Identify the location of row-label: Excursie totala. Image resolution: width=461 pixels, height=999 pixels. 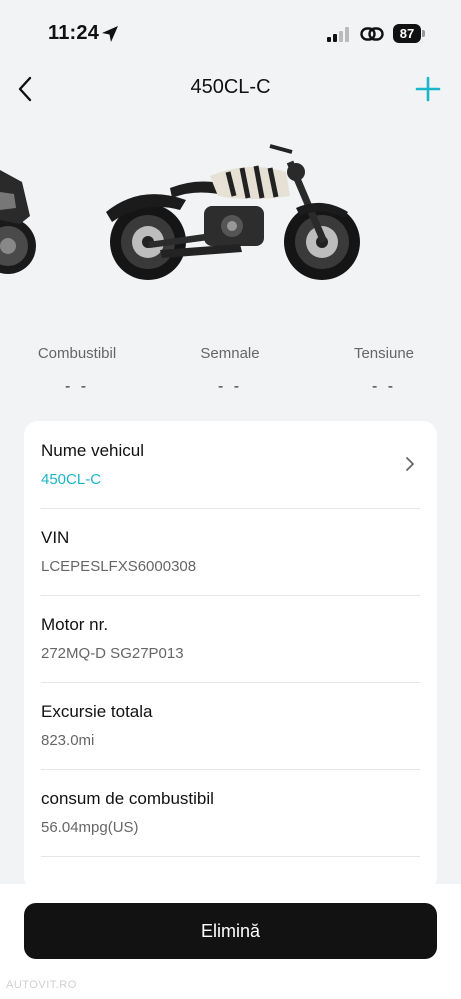
(97, 711).